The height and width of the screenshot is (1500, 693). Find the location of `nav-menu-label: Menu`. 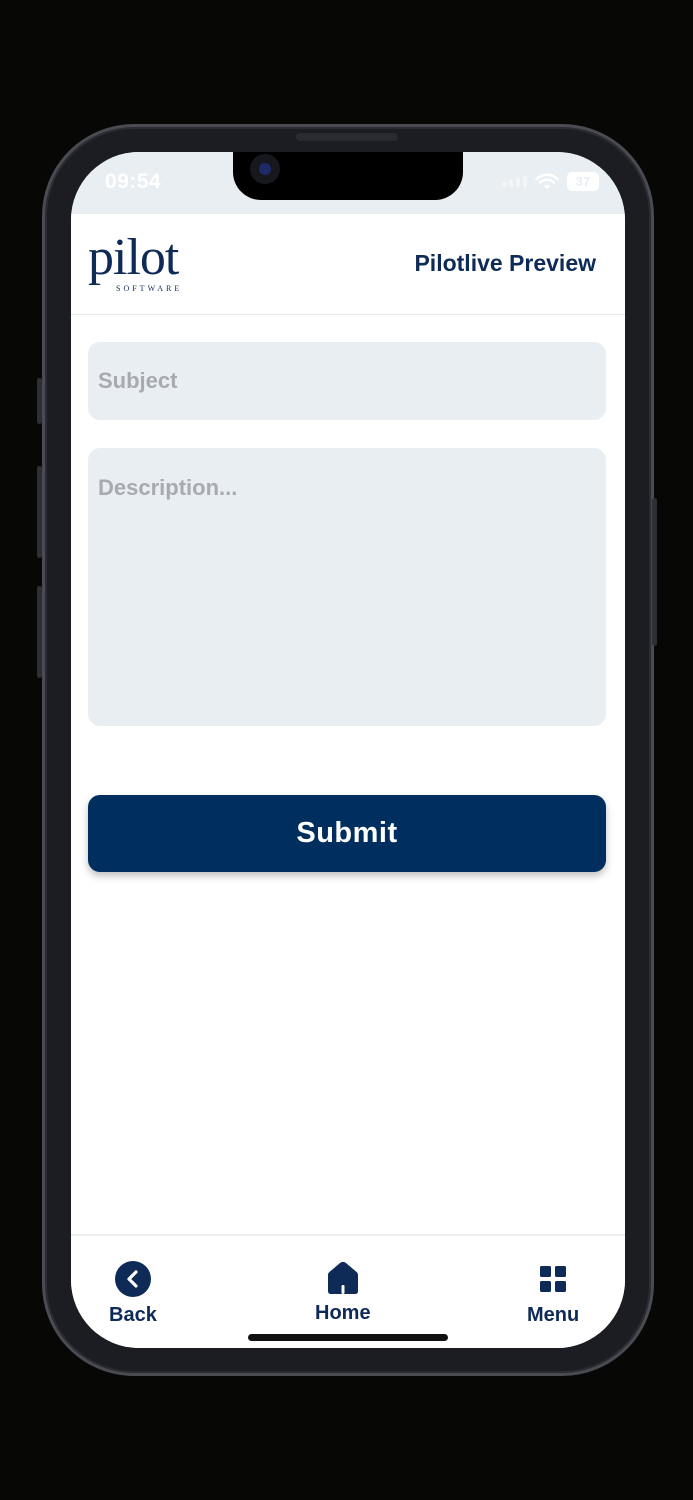

nav-menu-label: Menu is located at coordinates (553, 1315).